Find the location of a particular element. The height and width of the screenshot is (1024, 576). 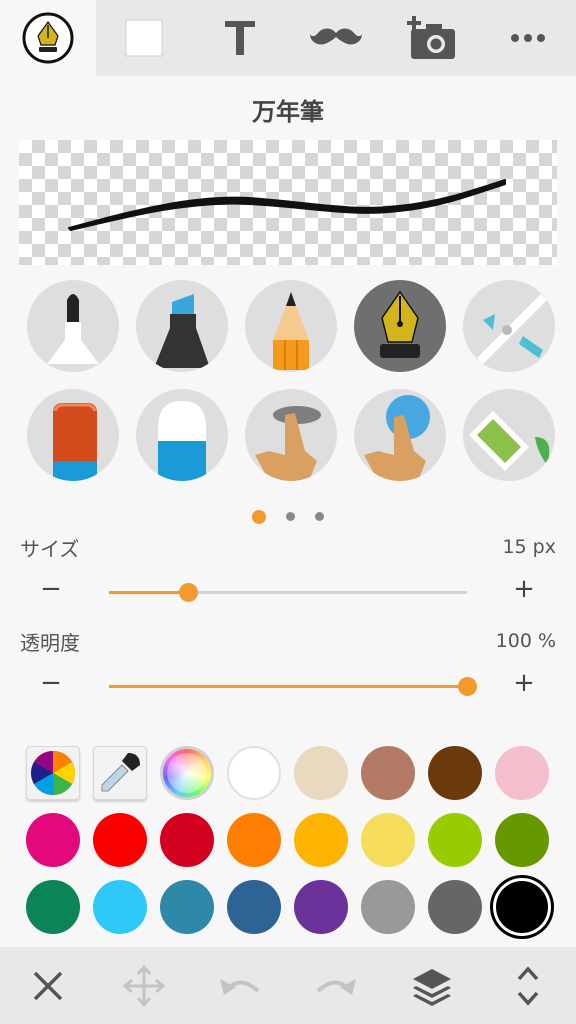

tab-stamp is located at coordinates (336, 38).